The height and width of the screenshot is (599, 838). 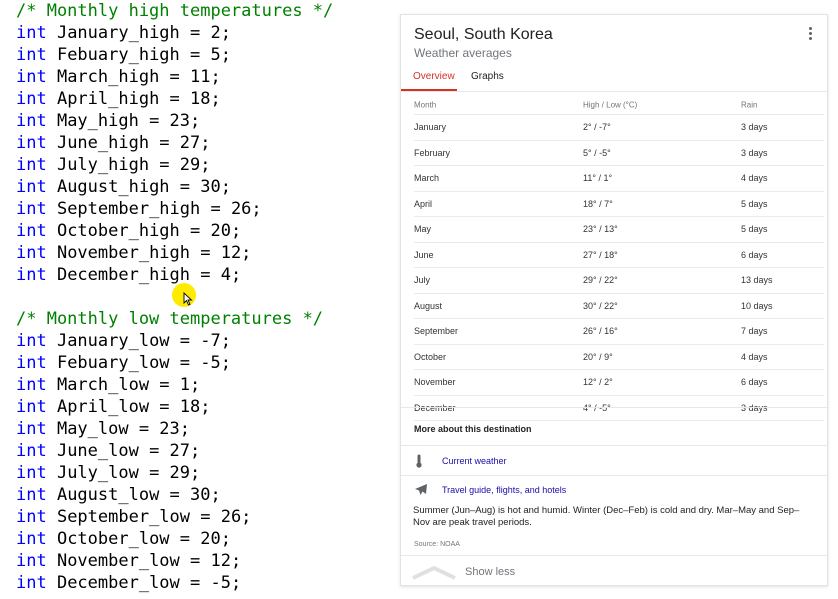 I want to click on code-line-low: int January_low = -7;, so click(x=203, y=341).